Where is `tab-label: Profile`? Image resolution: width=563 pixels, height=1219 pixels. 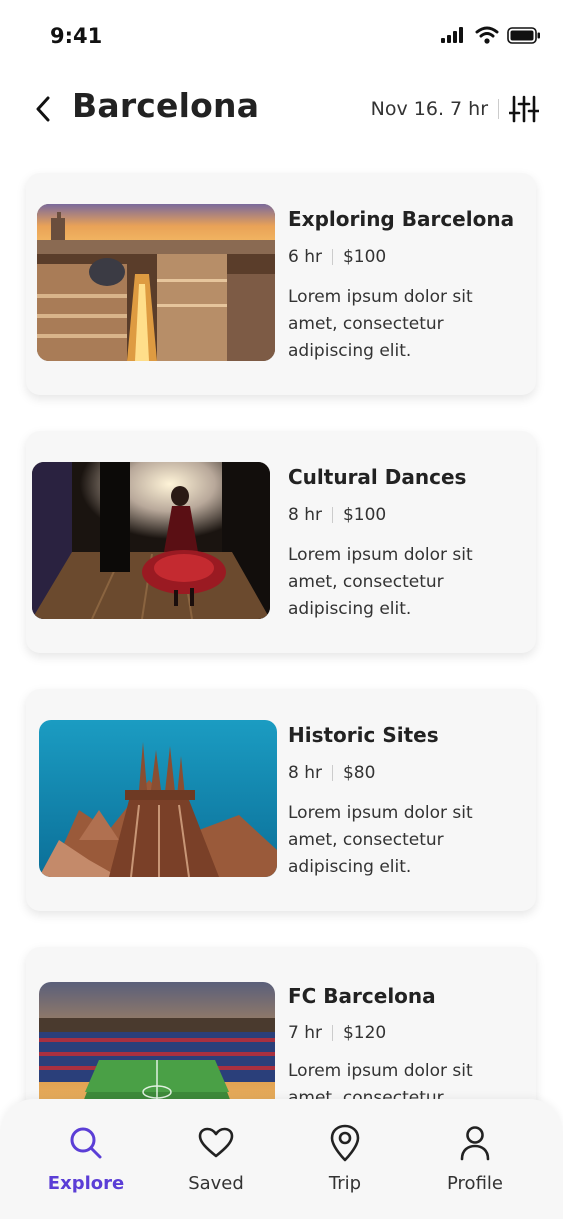 tab-label: Profile is located at coordinates (475, 1183).